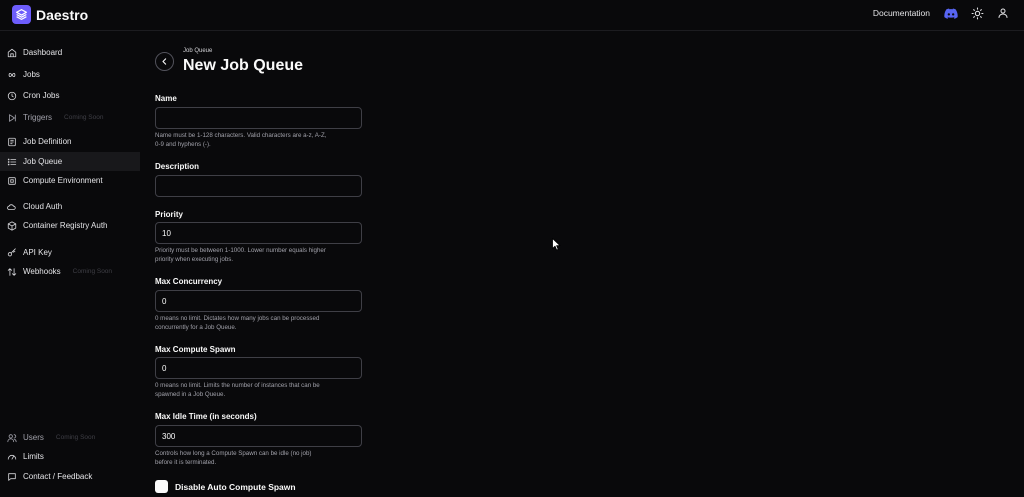 This screenshot has width=1024, height=497. I want to click on sidebar-item-label: Triggers, so click(38, 117).